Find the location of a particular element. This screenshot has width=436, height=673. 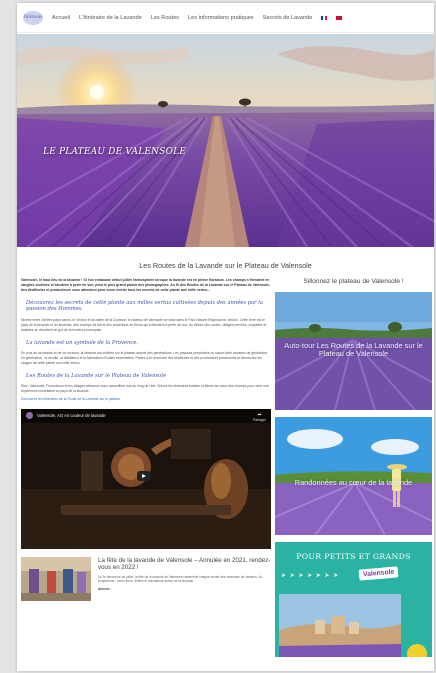

logo-text: Valensole is located at coordinates (33, 17).